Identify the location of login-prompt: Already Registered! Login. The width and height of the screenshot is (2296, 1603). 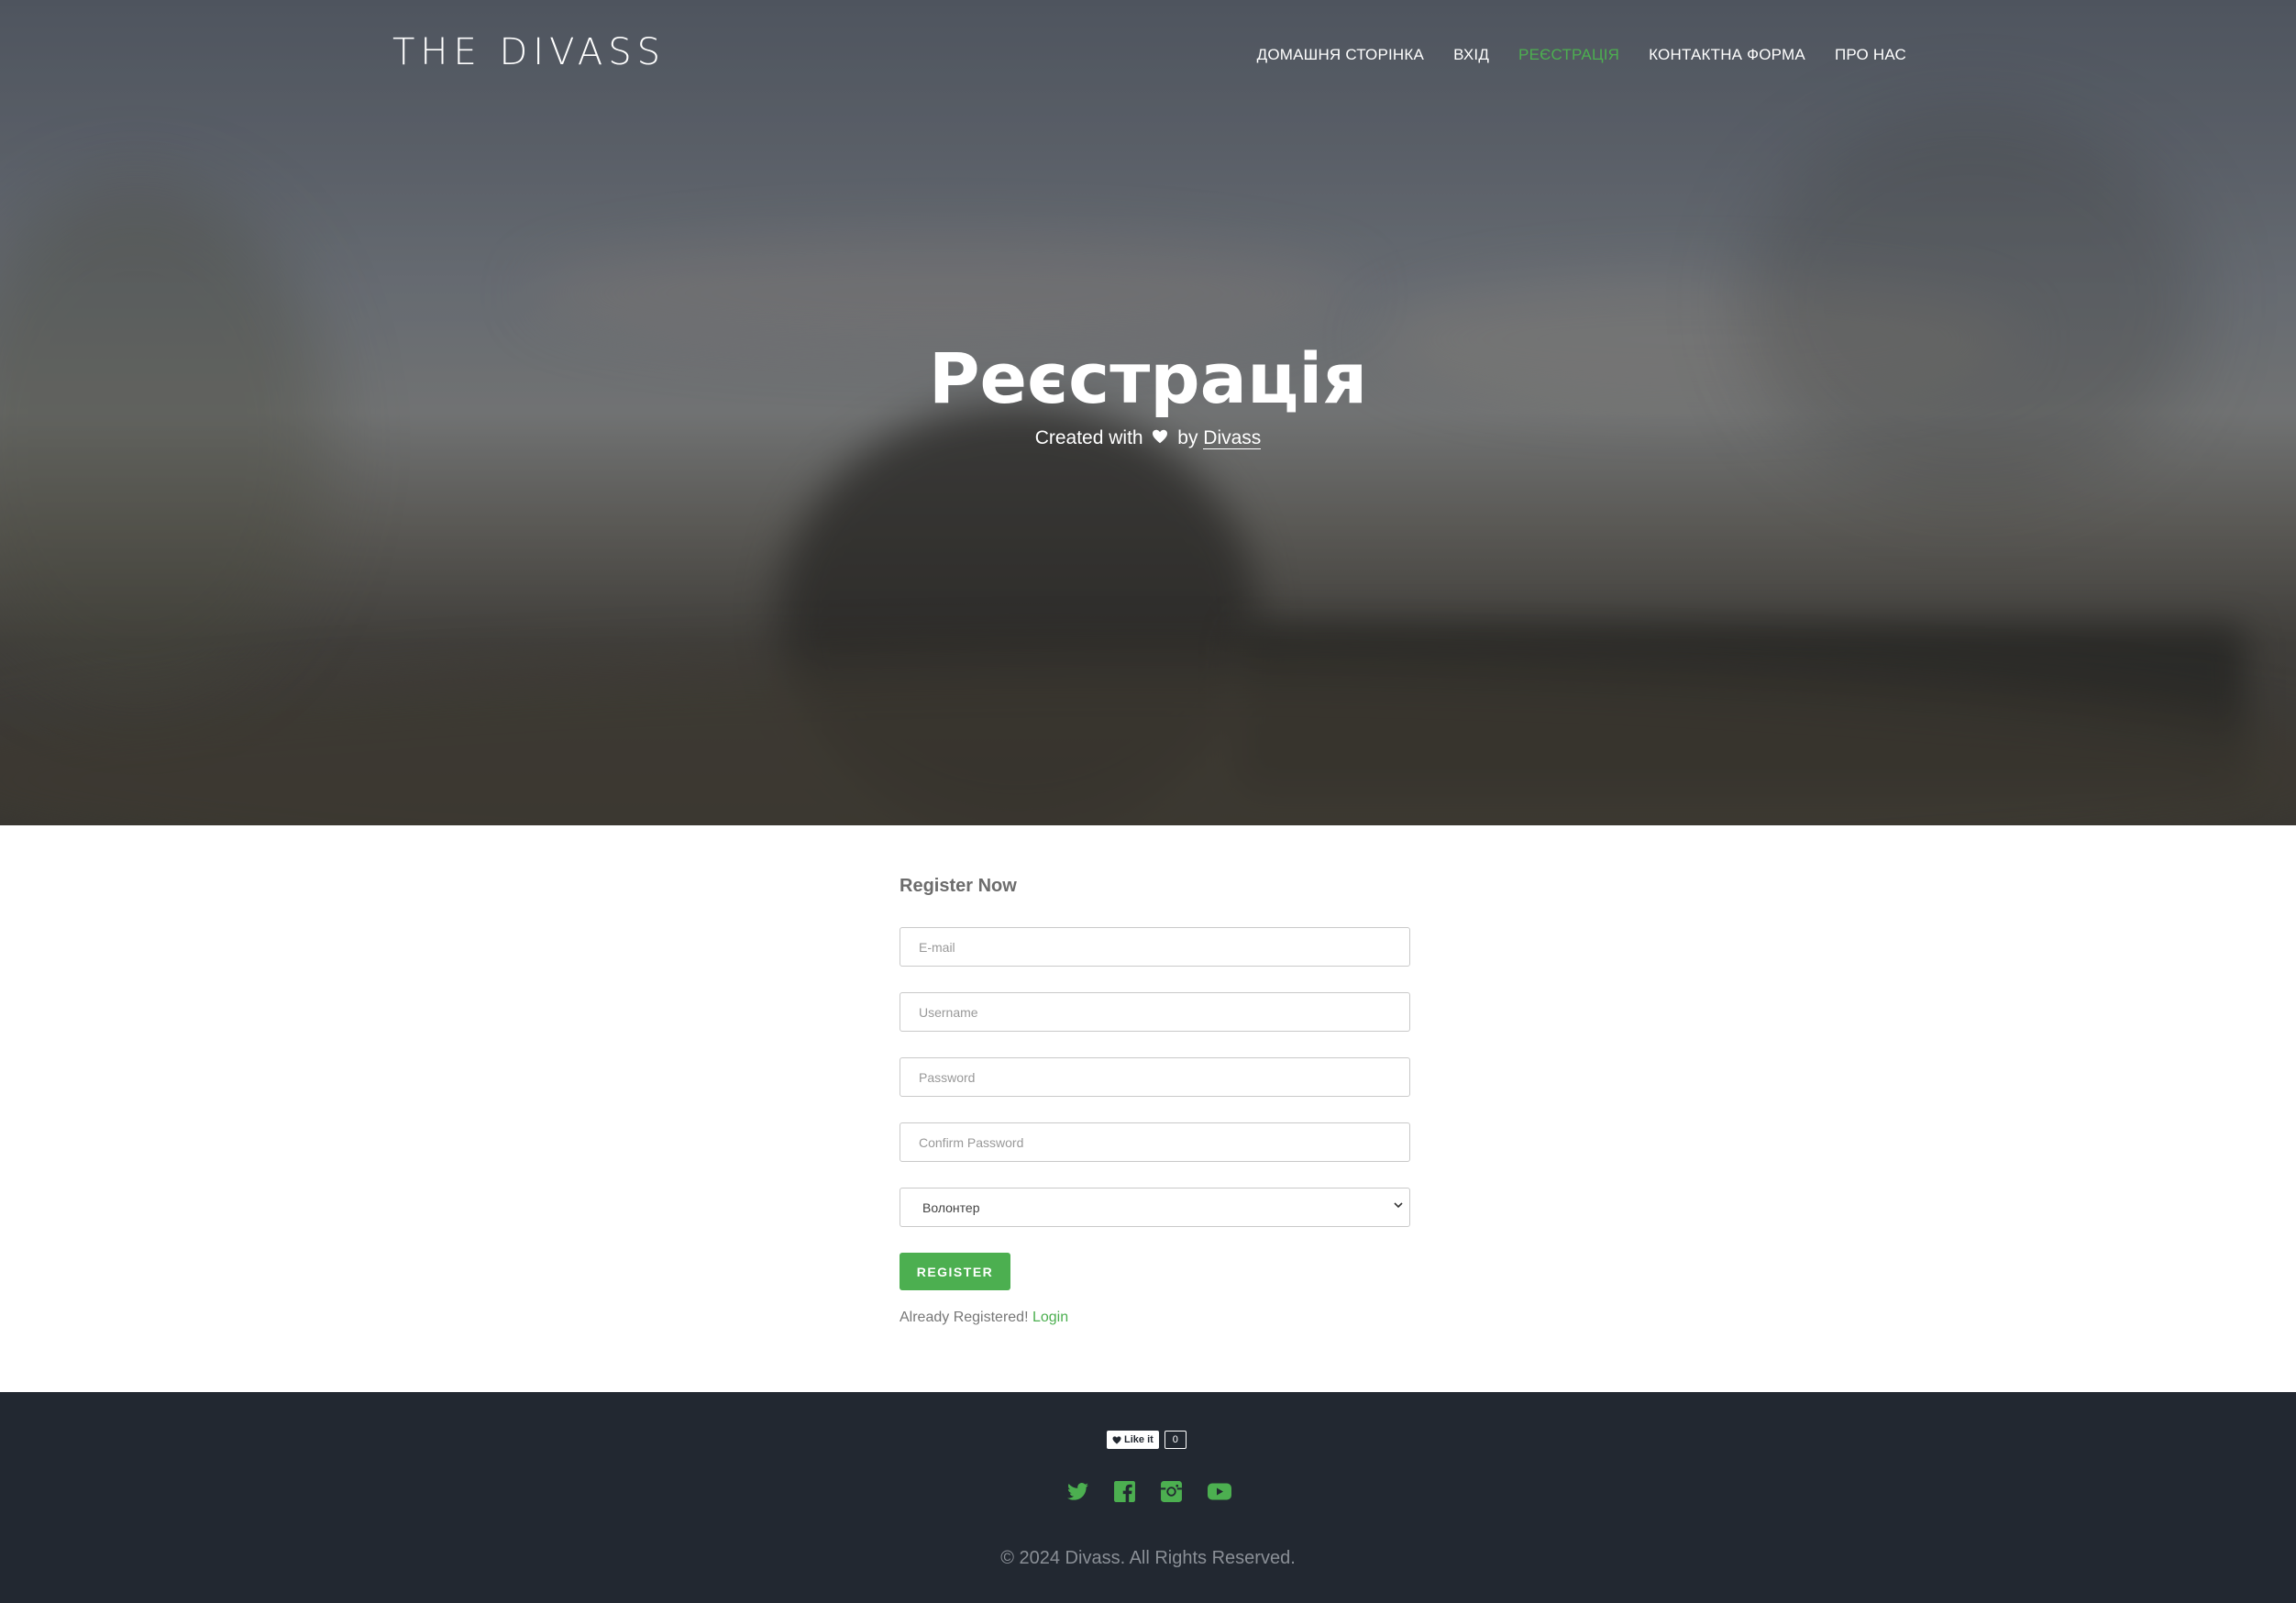
(1155, 1318).